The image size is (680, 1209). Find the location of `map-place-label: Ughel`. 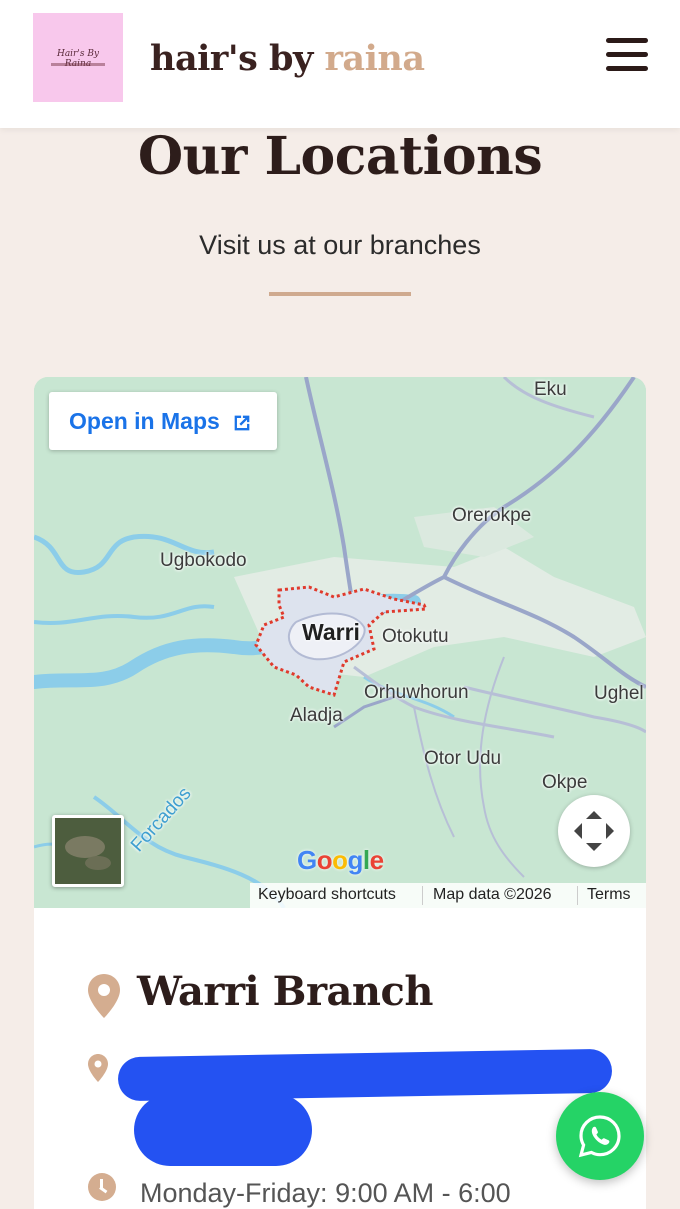

map-place-label: Ughel is located at coordinates (619, 693).